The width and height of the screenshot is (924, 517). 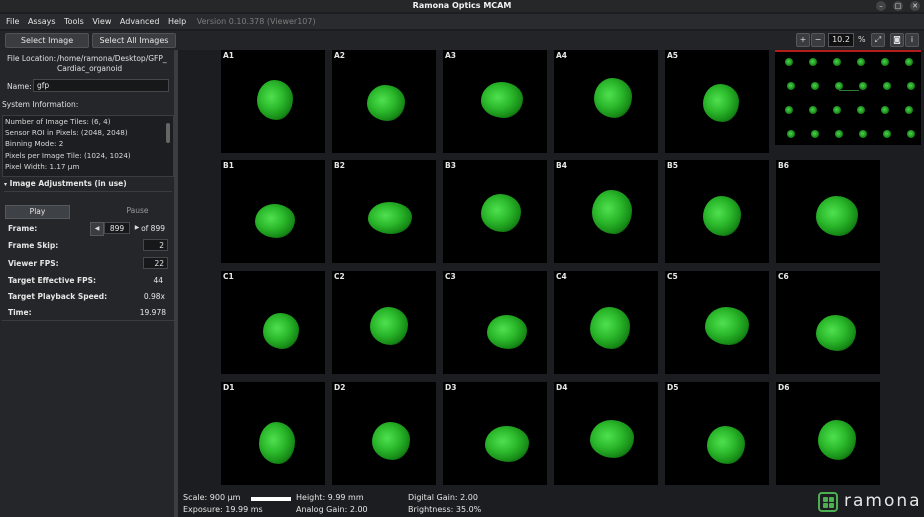 I want to click on select-all-images-button: Select All Images, so click(x=134, y=40).